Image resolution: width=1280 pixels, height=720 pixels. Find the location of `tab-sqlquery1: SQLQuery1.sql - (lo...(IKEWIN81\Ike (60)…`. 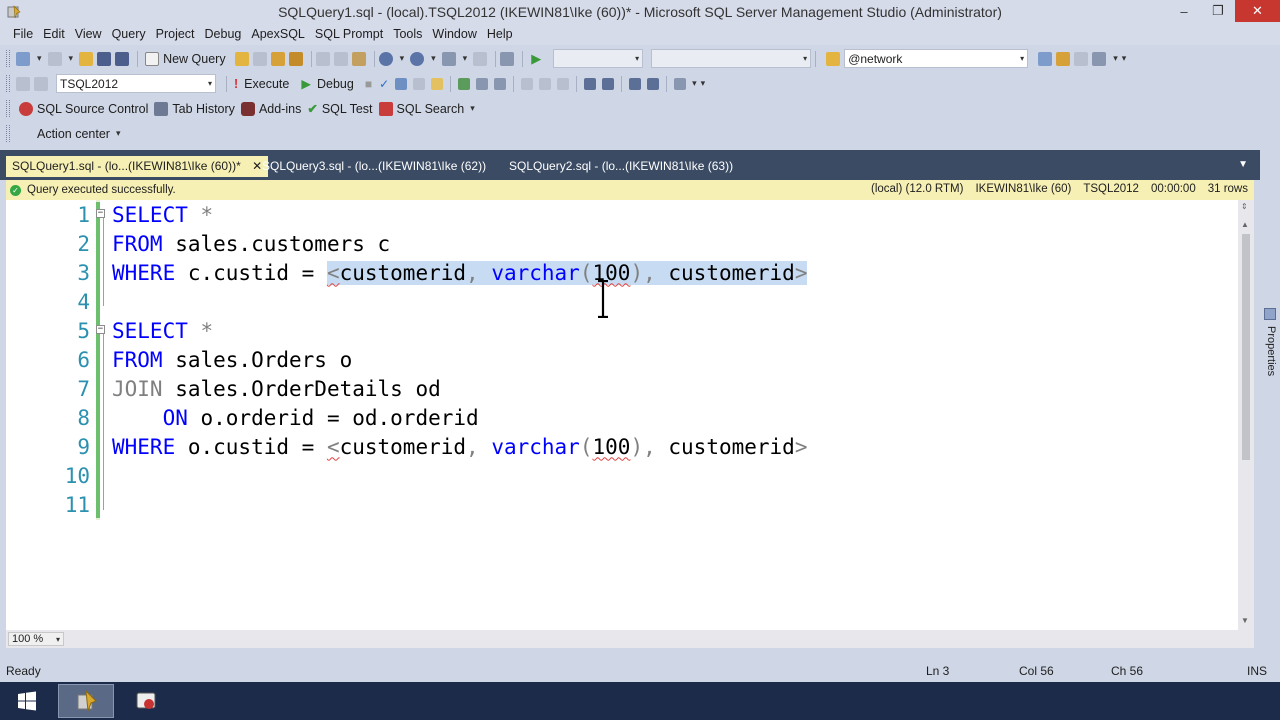

tab-sqlquery1: SQLQuery1.sql - (lo...(IKEWIN81\Ike (60)… is located at coordinates (137, 166).